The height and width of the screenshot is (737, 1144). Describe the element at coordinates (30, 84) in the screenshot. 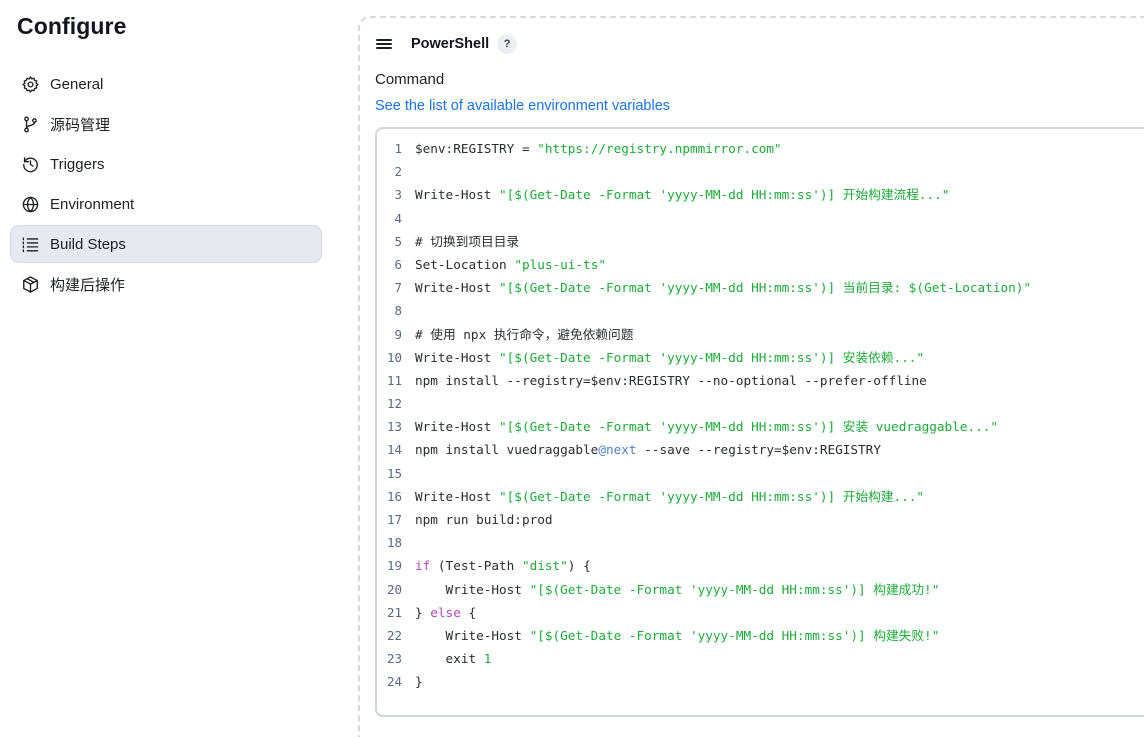

I see `gear-icon` at that location.